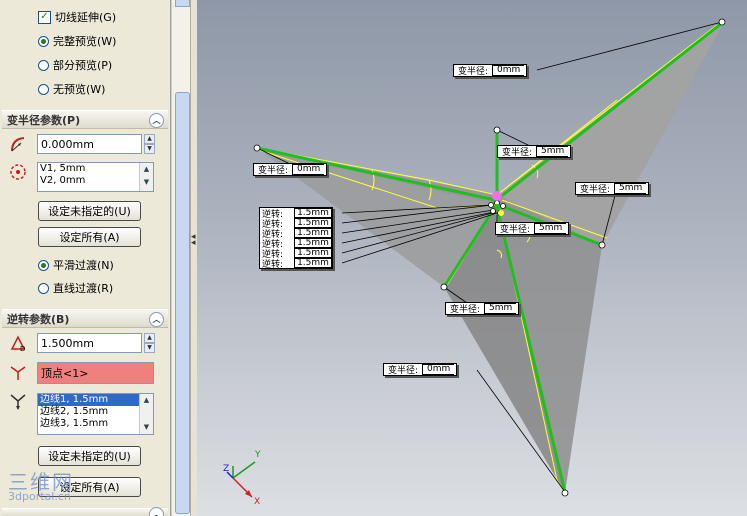  What do you see at coordinates (182, 303) in the screenshot?
I see `scrollbar-thumb` at bounding box center [182, 303].